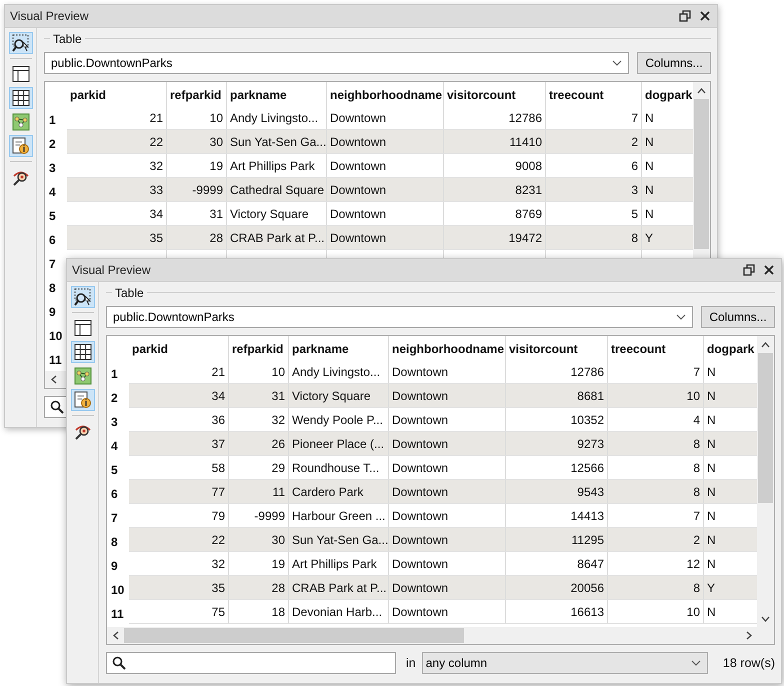  What do you see at coordinates (259, 444) in the screenshot?
I see `table-cell: 26` at bounding box center [259, 444].